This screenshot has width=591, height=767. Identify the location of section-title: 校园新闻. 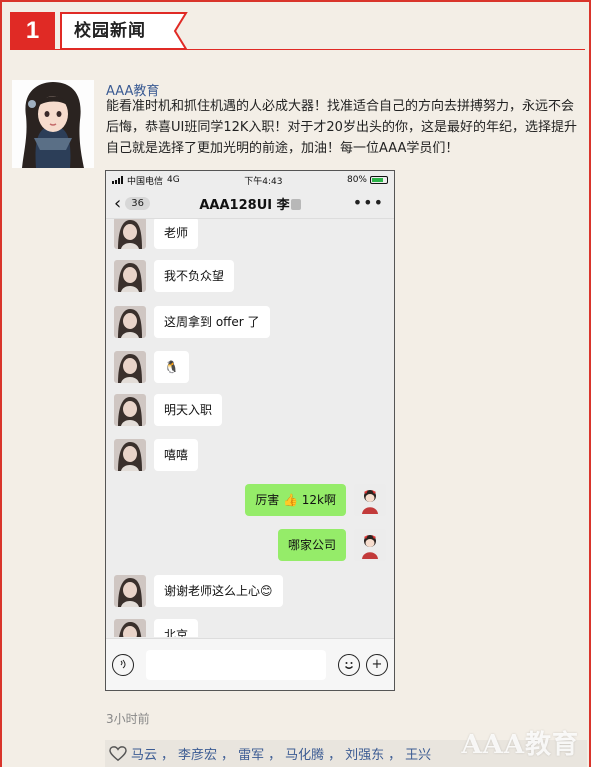
(110, 31).